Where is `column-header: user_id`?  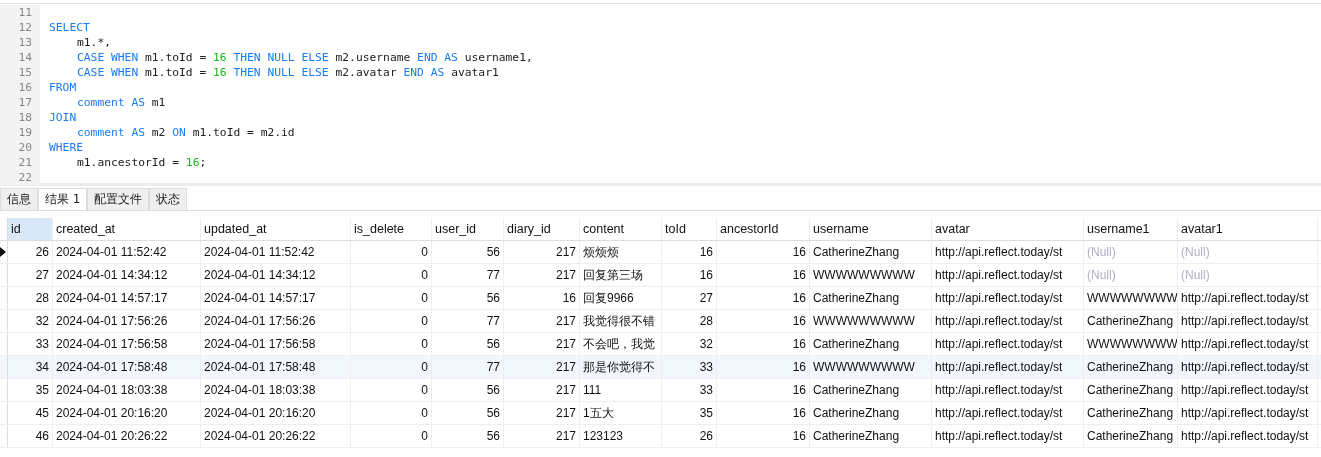 column-header: user_id is located at coordinates (468, 229).